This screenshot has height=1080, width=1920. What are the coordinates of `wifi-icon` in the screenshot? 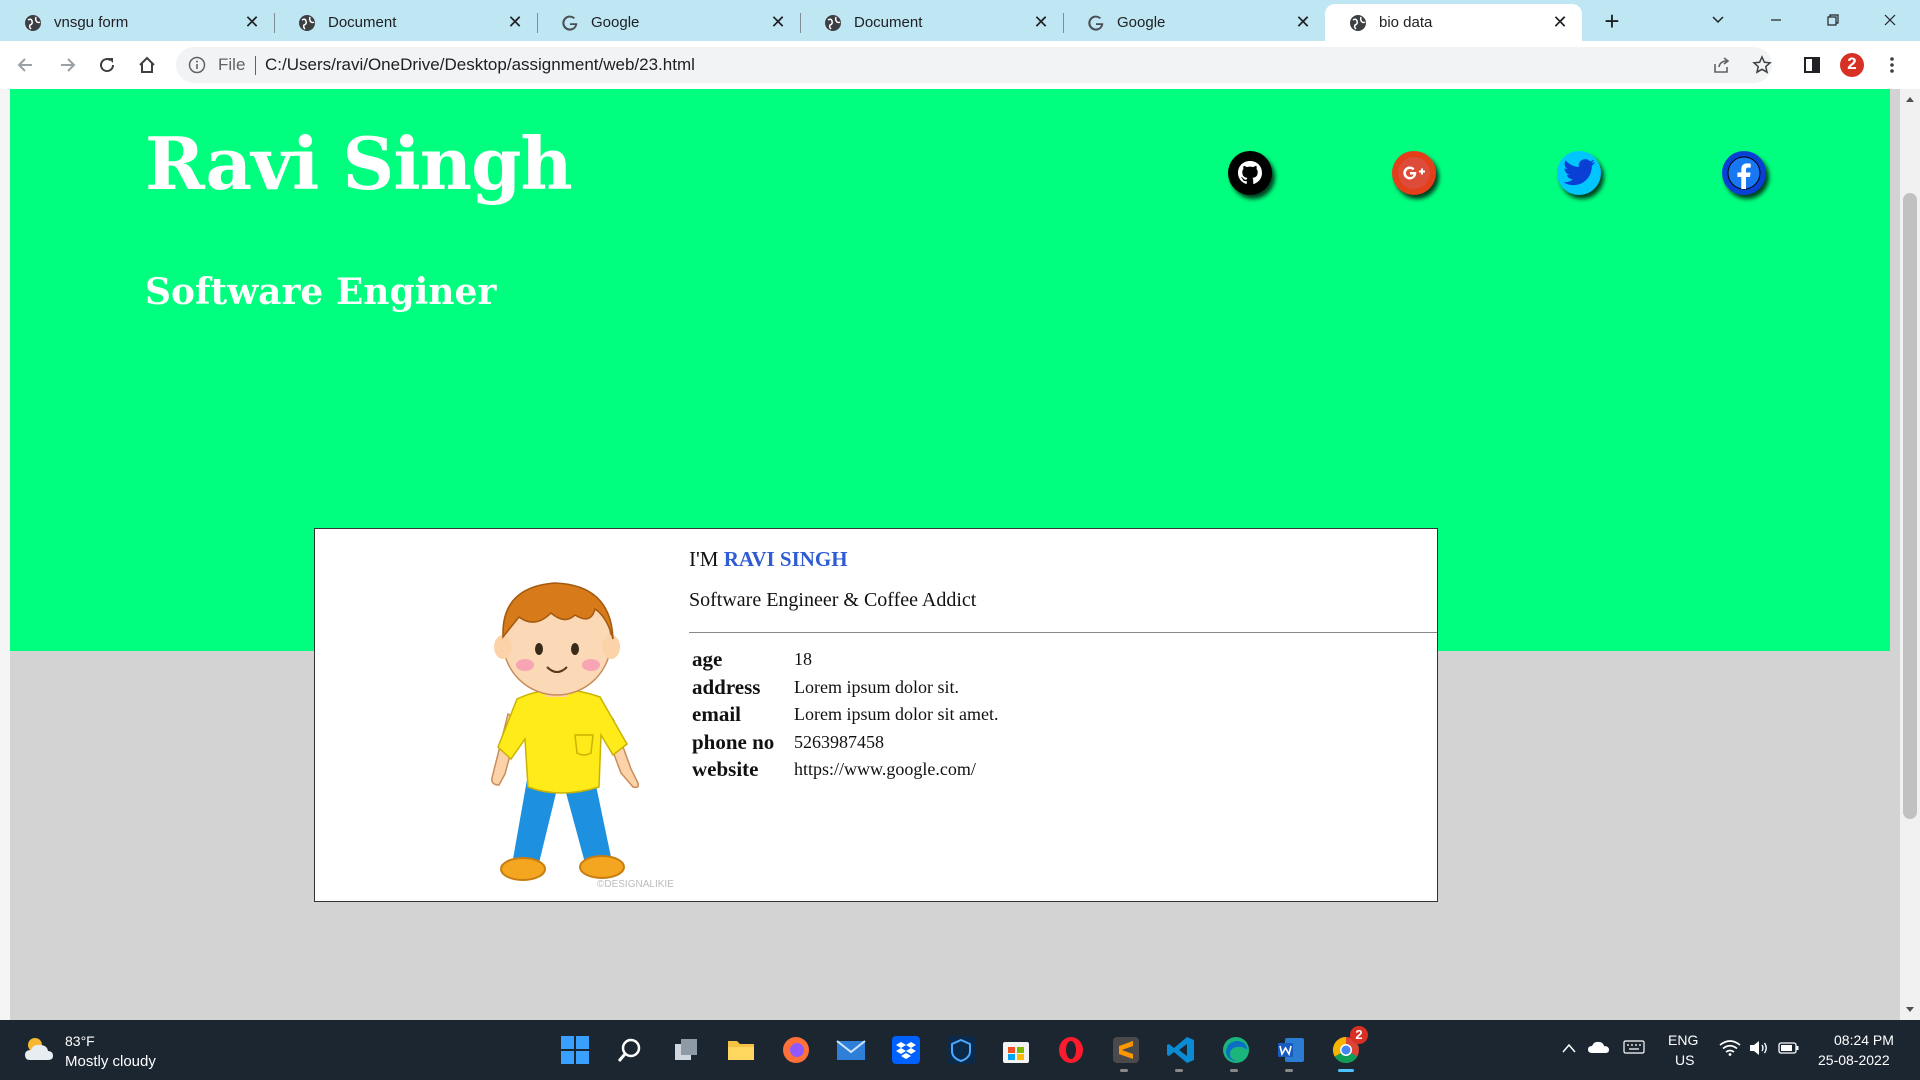 It's located at (1730, 1048).